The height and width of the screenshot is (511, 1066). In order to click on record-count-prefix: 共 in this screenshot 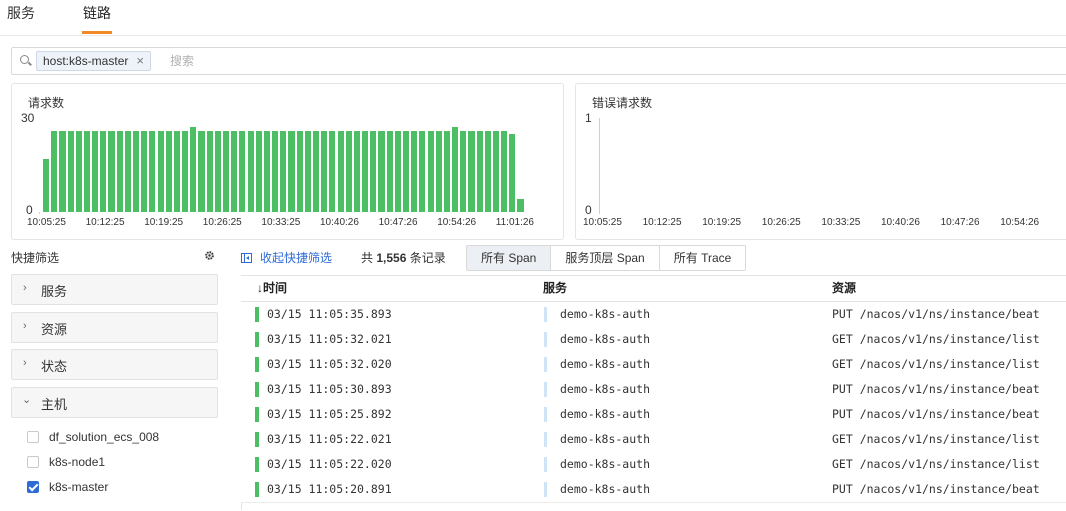, I will do `click(369, 258)`.